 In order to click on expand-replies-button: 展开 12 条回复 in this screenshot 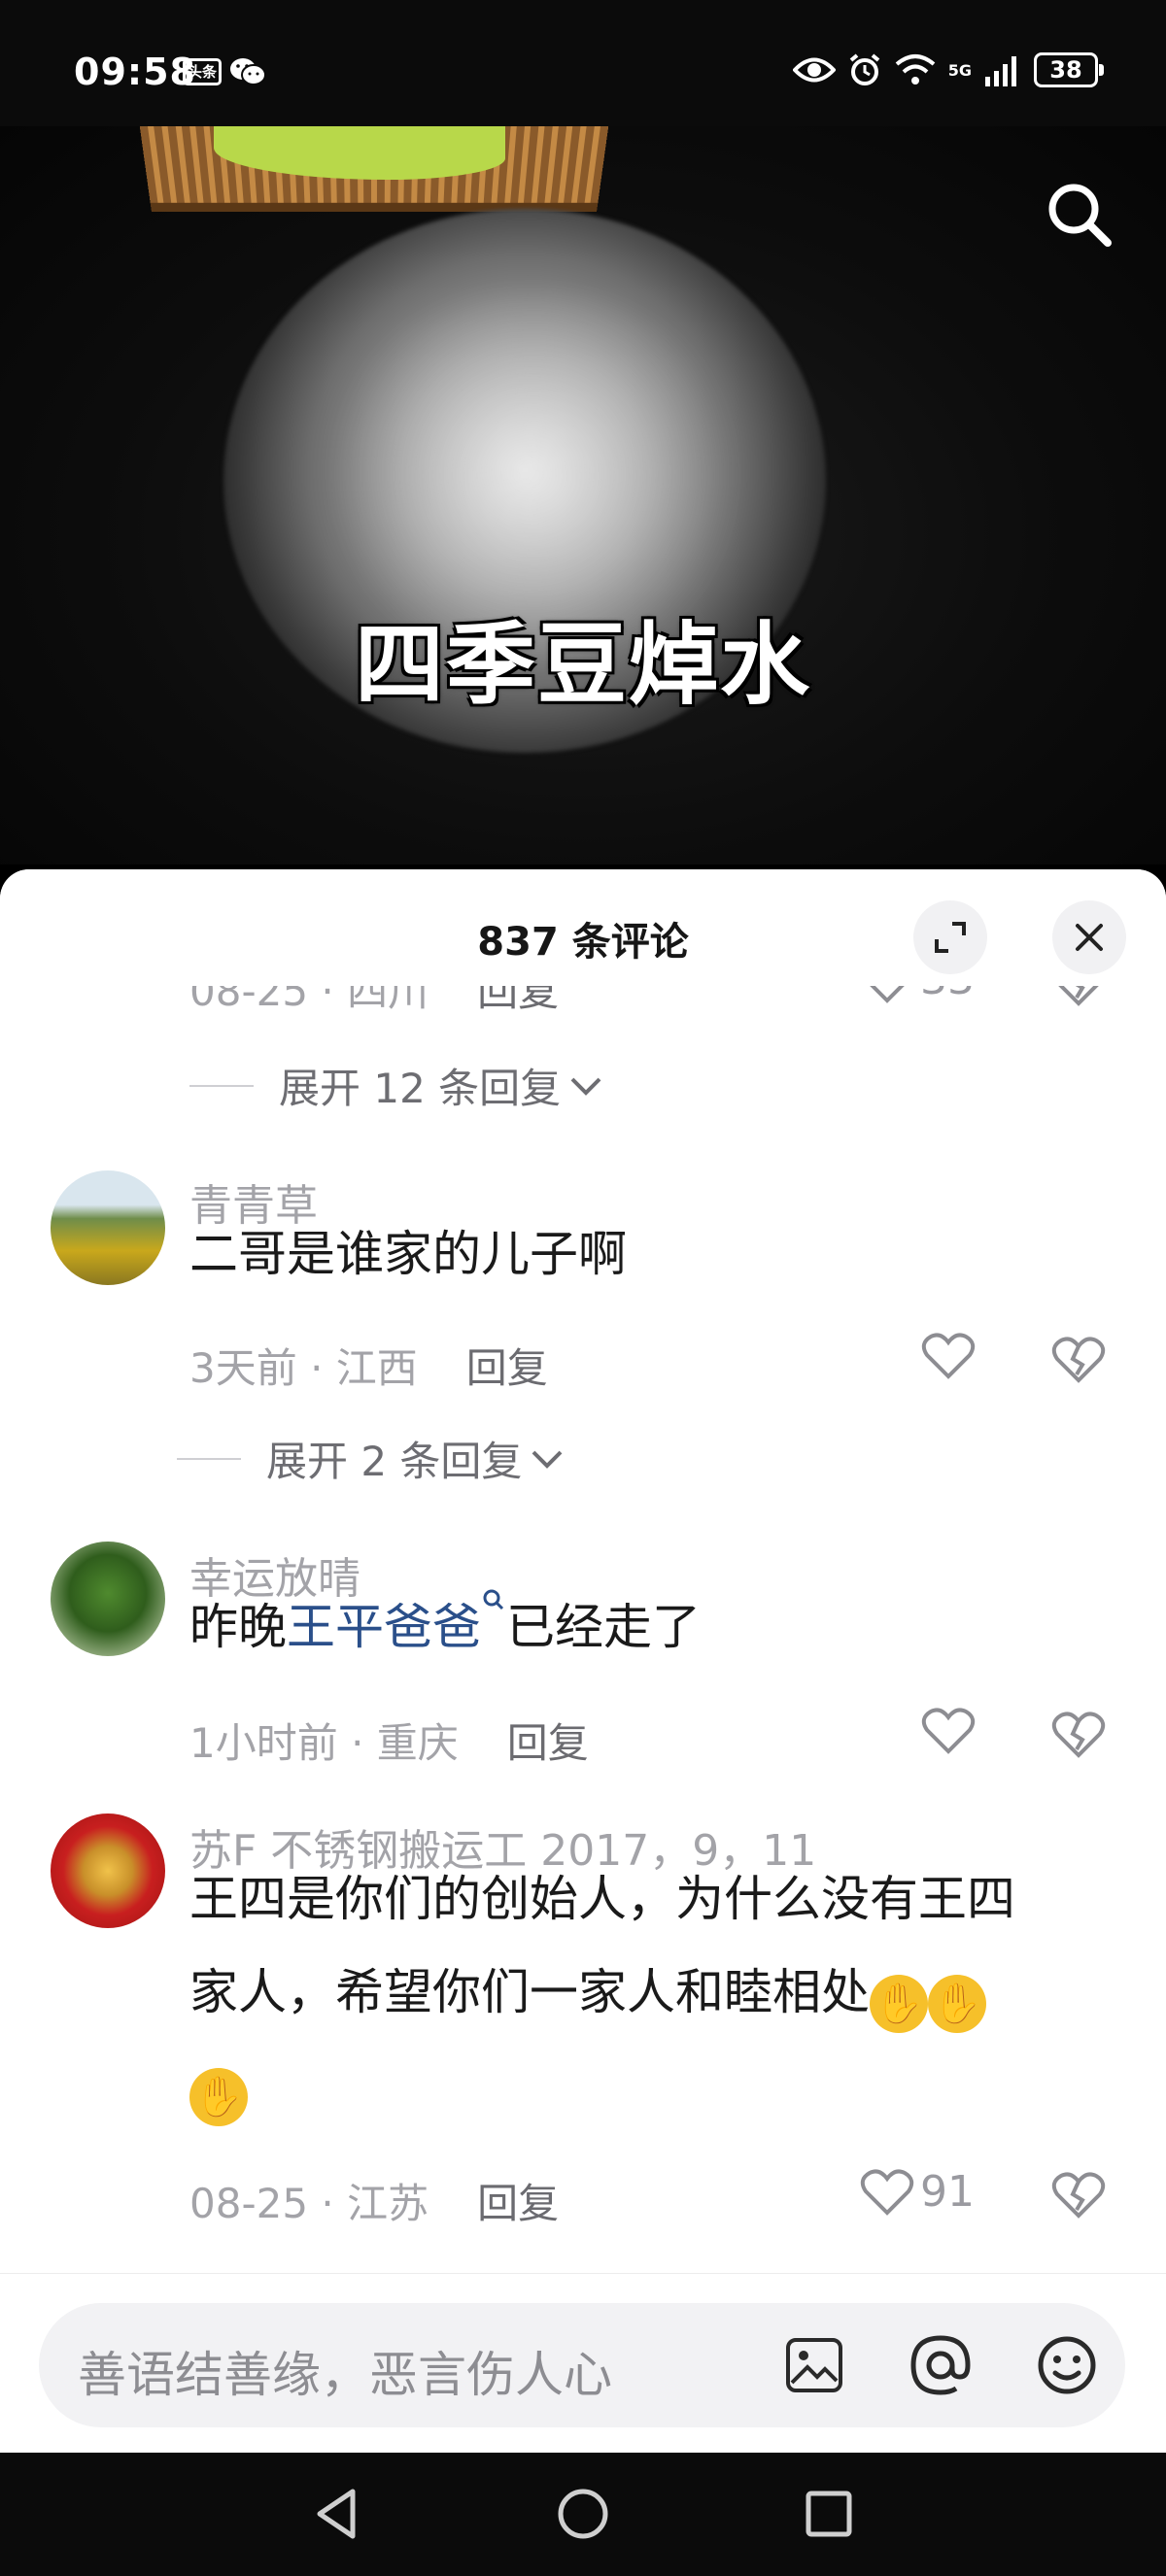, I will do `click(397, 1085)`.